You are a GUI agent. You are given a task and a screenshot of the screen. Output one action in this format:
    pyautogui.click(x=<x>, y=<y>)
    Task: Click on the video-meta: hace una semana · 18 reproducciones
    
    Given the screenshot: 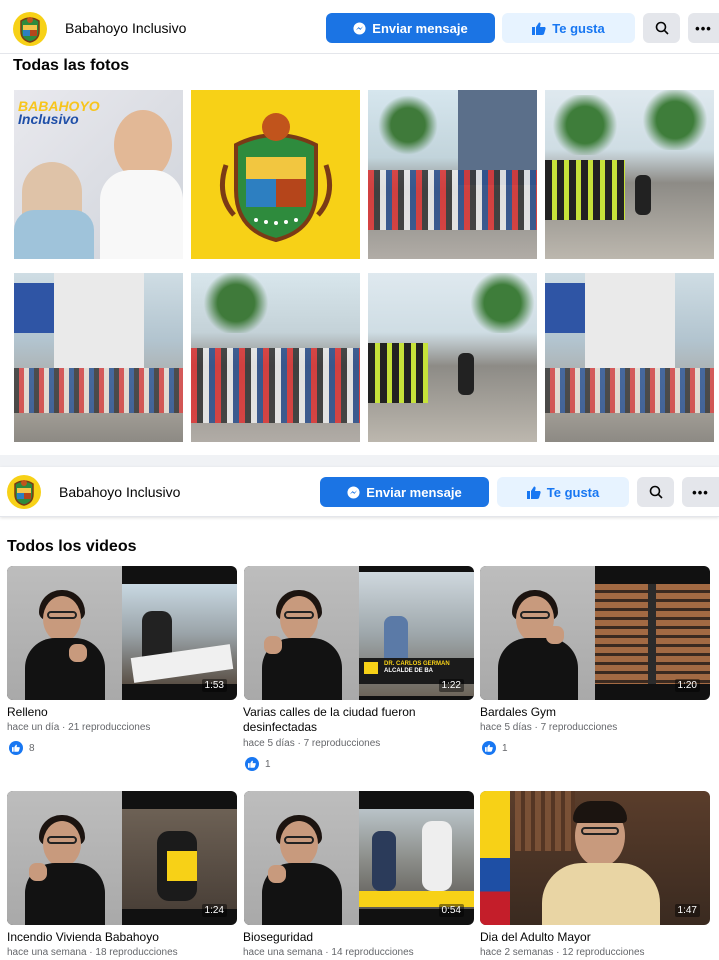 What is the action you would take?
    pyautogui.click(x=92, y=952)
    